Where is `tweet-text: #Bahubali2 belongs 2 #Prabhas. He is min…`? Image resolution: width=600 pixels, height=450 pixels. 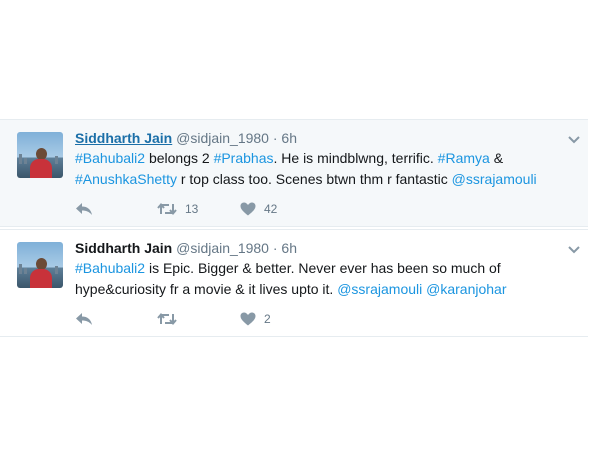 tweet-text: #Bahubali2 belongs 2 #Prabhas. He is min… is located at coordinates (323, 169).